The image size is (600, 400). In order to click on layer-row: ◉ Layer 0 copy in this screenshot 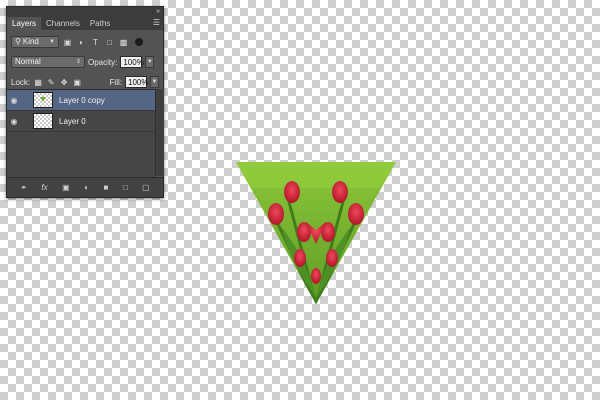, I will do `click(81, 100)`.